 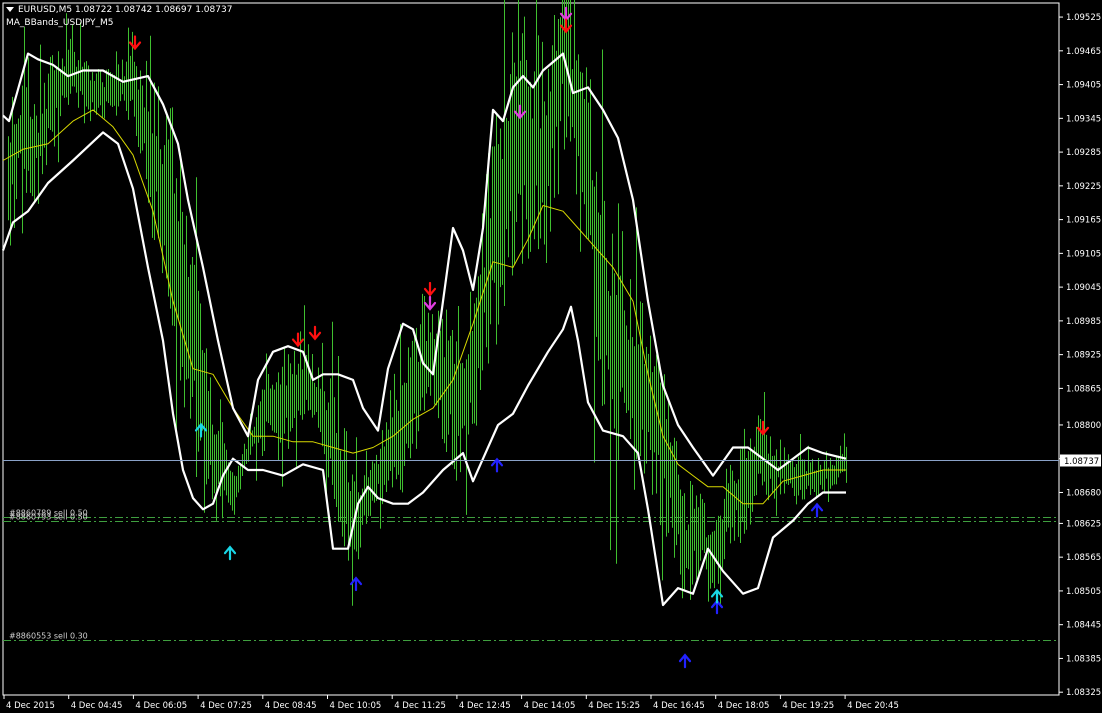 What do you see at coordinates (60, 23) in the screenshot?
I see `indicator-name: MA_BBands_USDJPY_M5` at bounding box center [60, 23].